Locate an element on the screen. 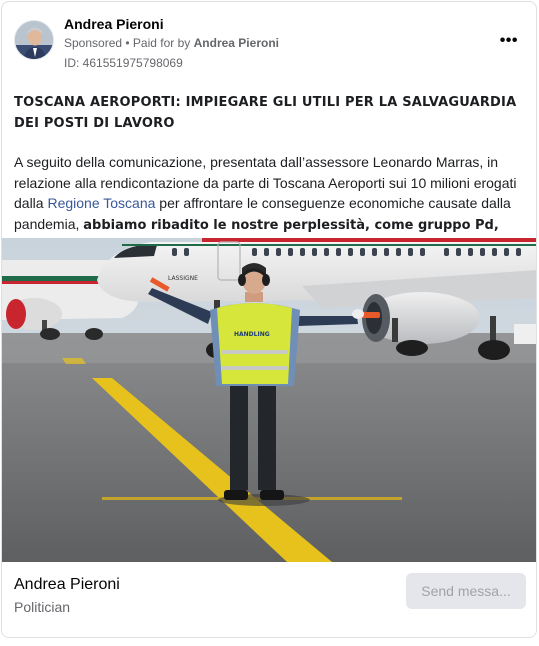  vest-lettering: HANDLING is located at coordinates (252, 334).